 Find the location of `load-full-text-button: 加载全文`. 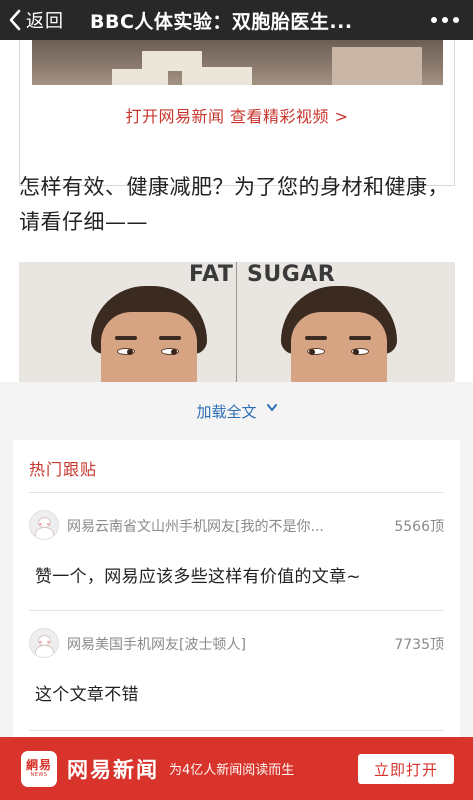

load-full-text-button: 加载全文 is located at coordinates (236, 411).